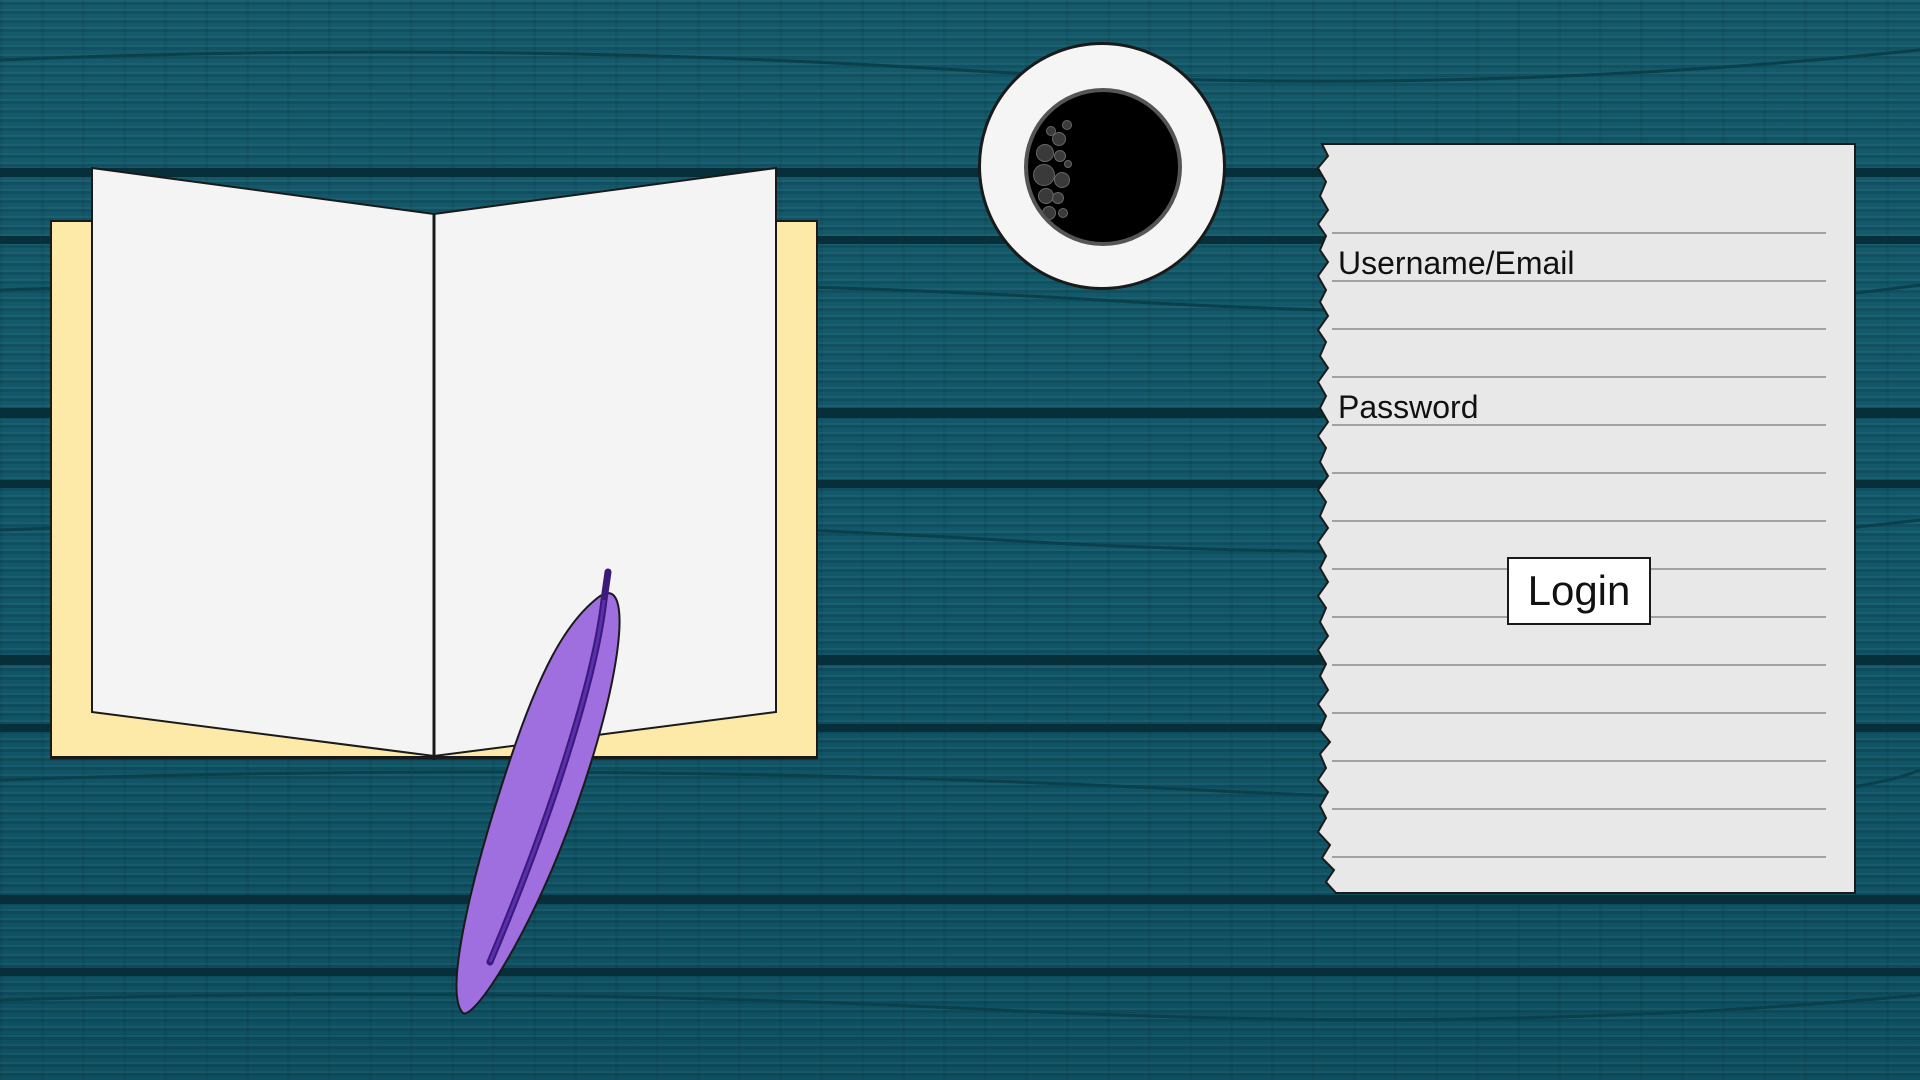 Image resolution: width=1920 pixels, height=1080 pixels. I want to click on quill-feather-icon, so click(538, 791).